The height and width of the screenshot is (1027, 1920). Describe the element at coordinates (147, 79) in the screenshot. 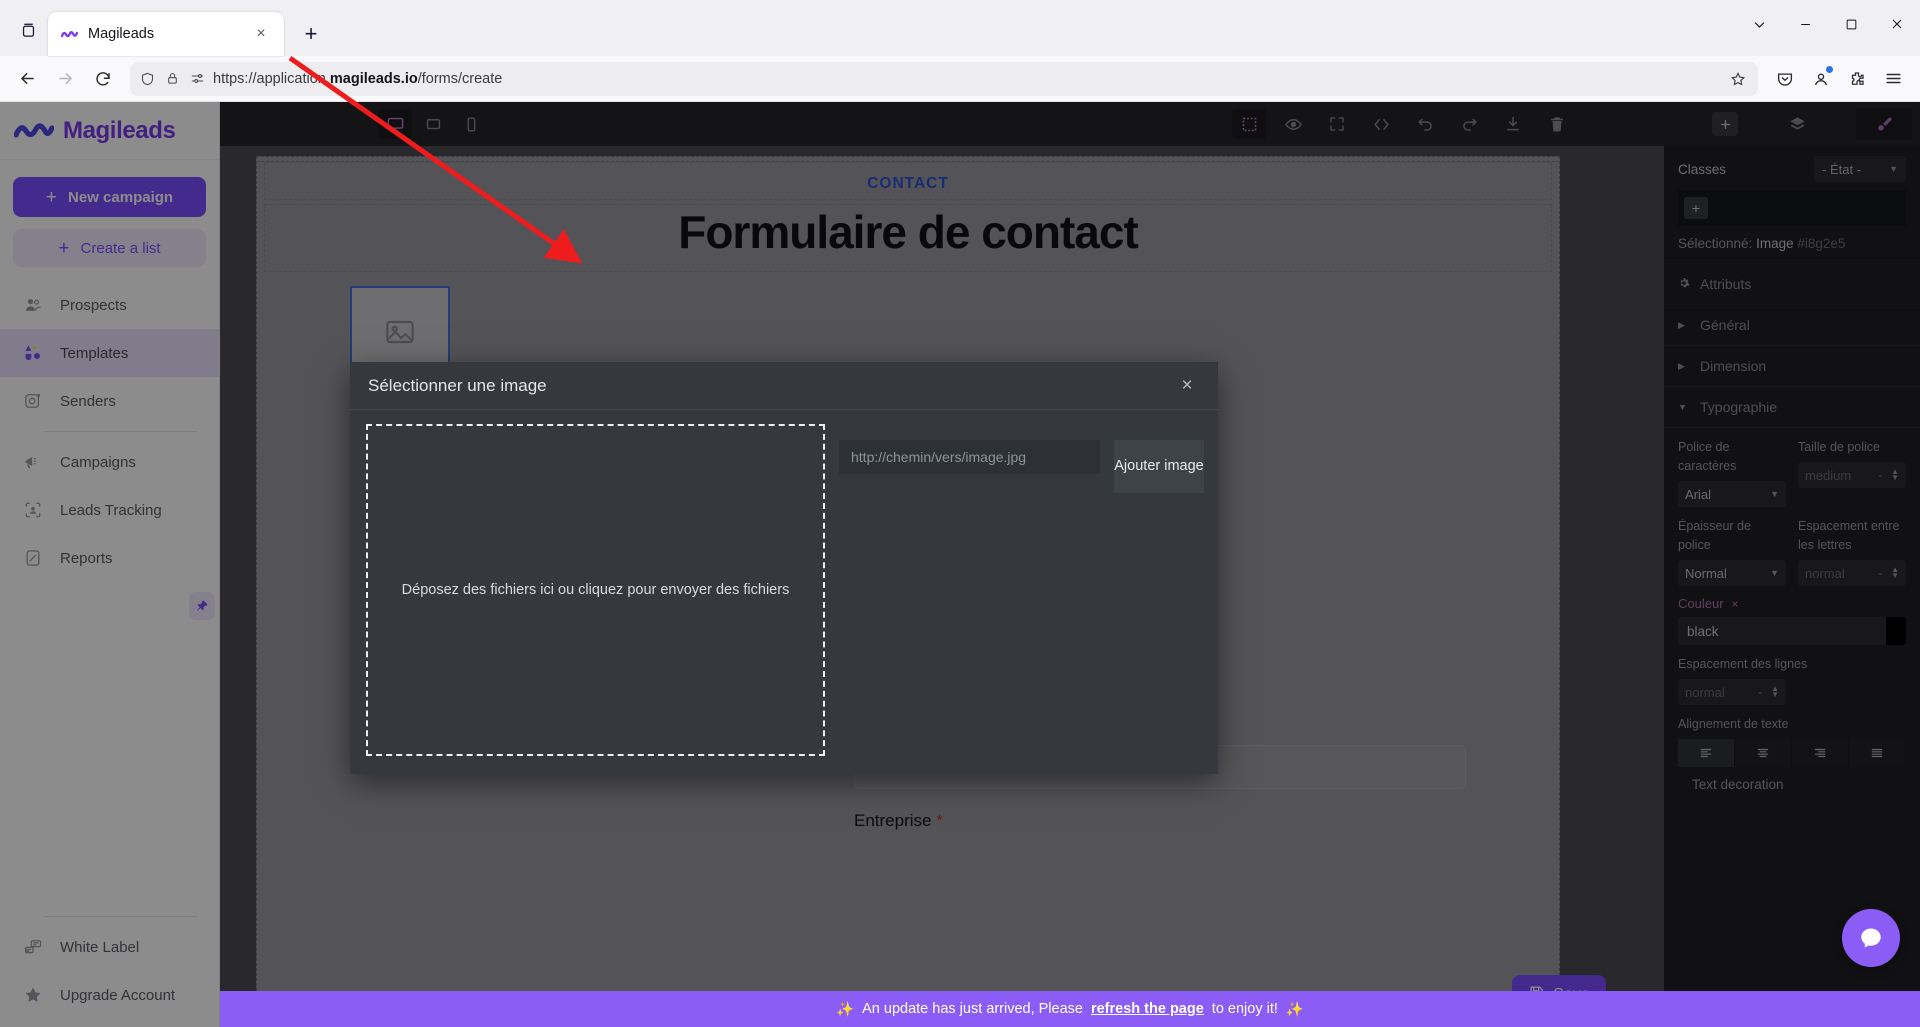

I see `shield-icon` at that location.